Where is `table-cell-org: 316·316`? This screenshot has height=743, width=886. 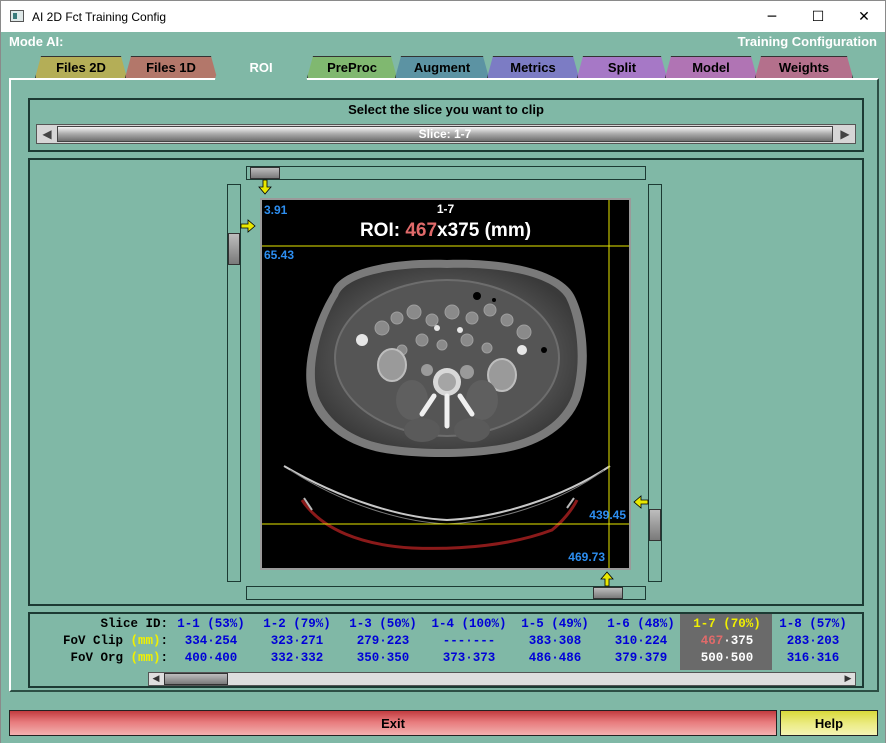
table-cell-org: 316·316 is located at coordinates (813, 658).